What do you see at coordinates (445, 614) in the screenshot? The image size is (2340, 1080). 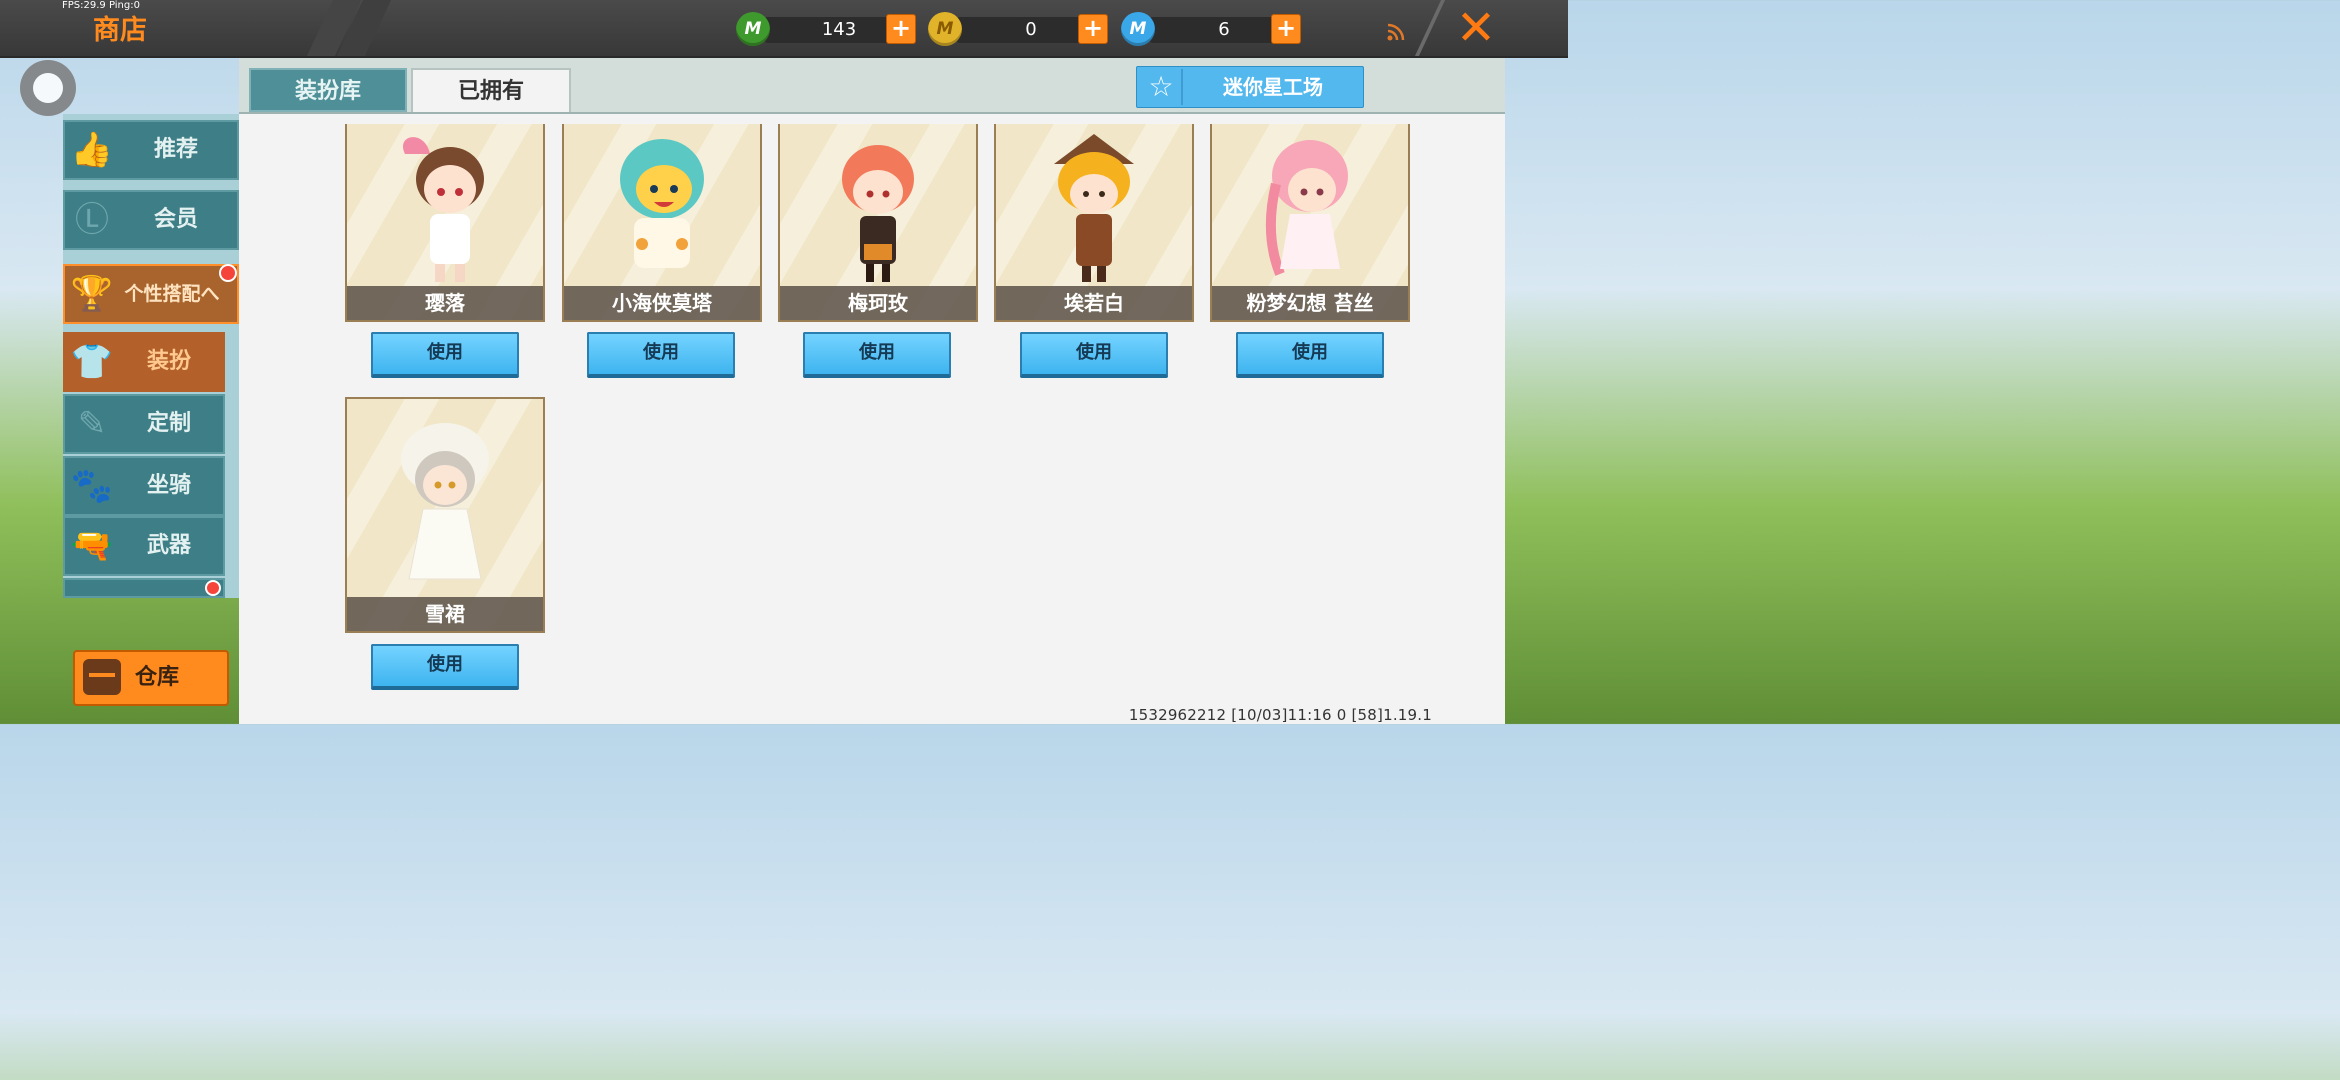 I see `skin-name: 雪裙` at bounding box center [445, 614].